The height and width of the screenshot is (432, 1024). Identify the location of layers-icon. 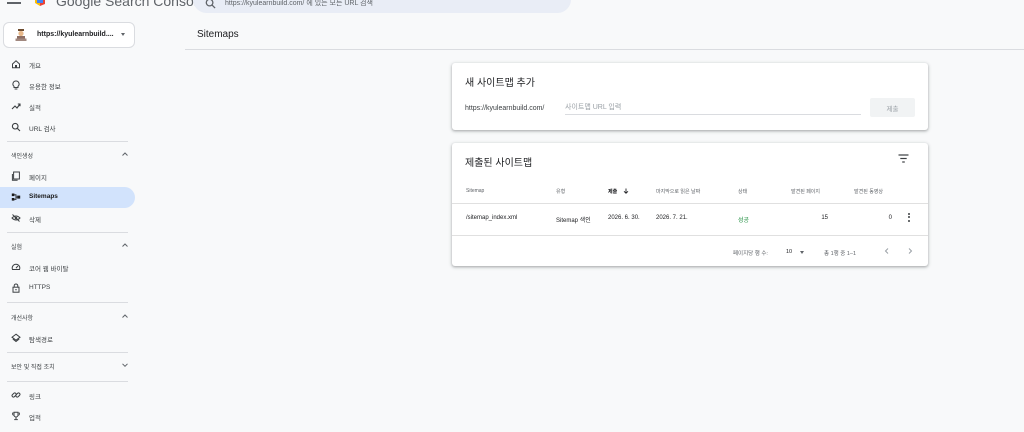
(16, 338).